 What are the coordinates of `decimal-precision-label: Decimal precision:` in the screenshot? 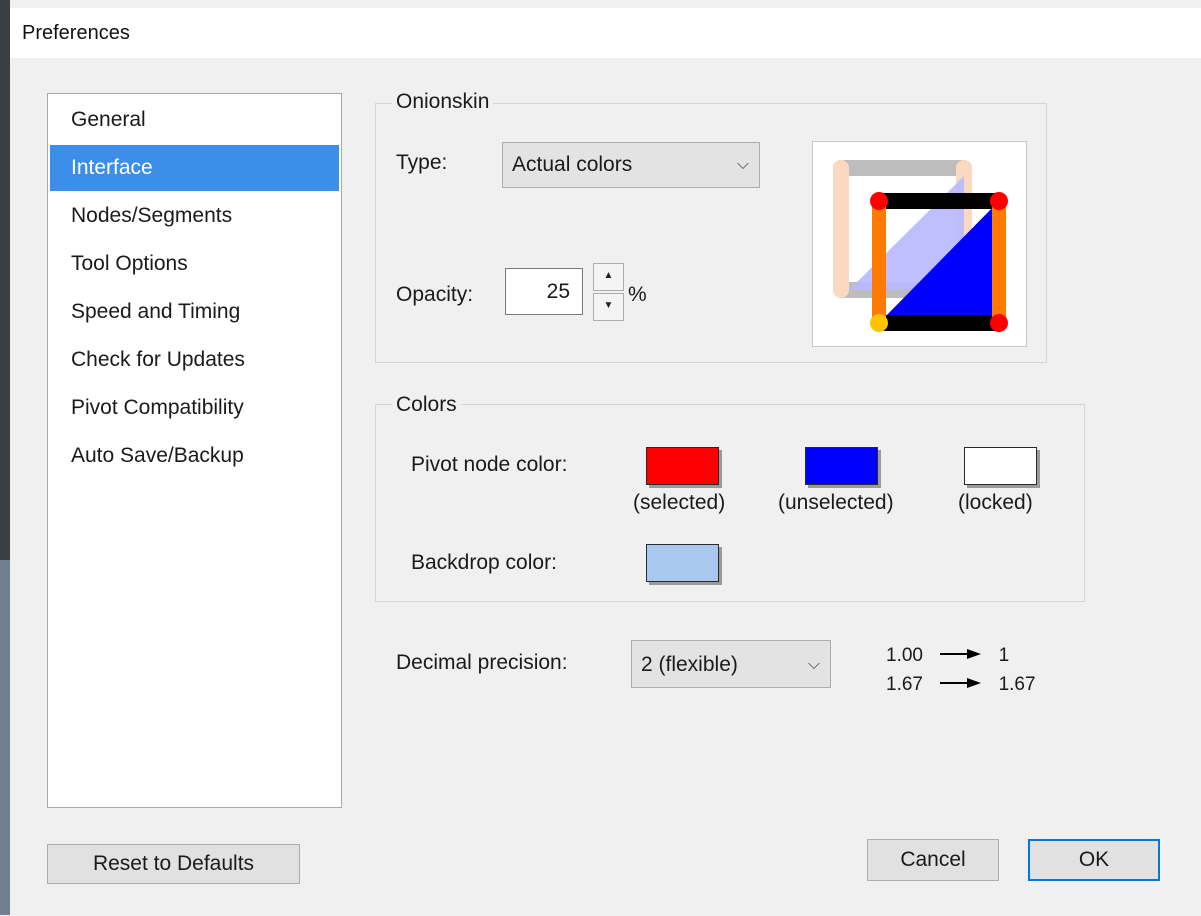 It's located at (482, 662).